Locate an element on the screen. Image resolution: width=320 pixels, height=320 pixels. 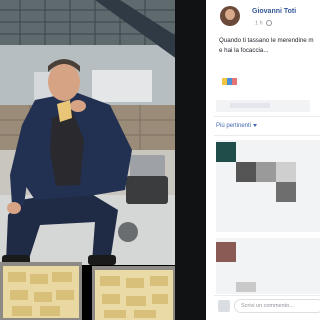
author-avatar is located at coordinates (230, 16).